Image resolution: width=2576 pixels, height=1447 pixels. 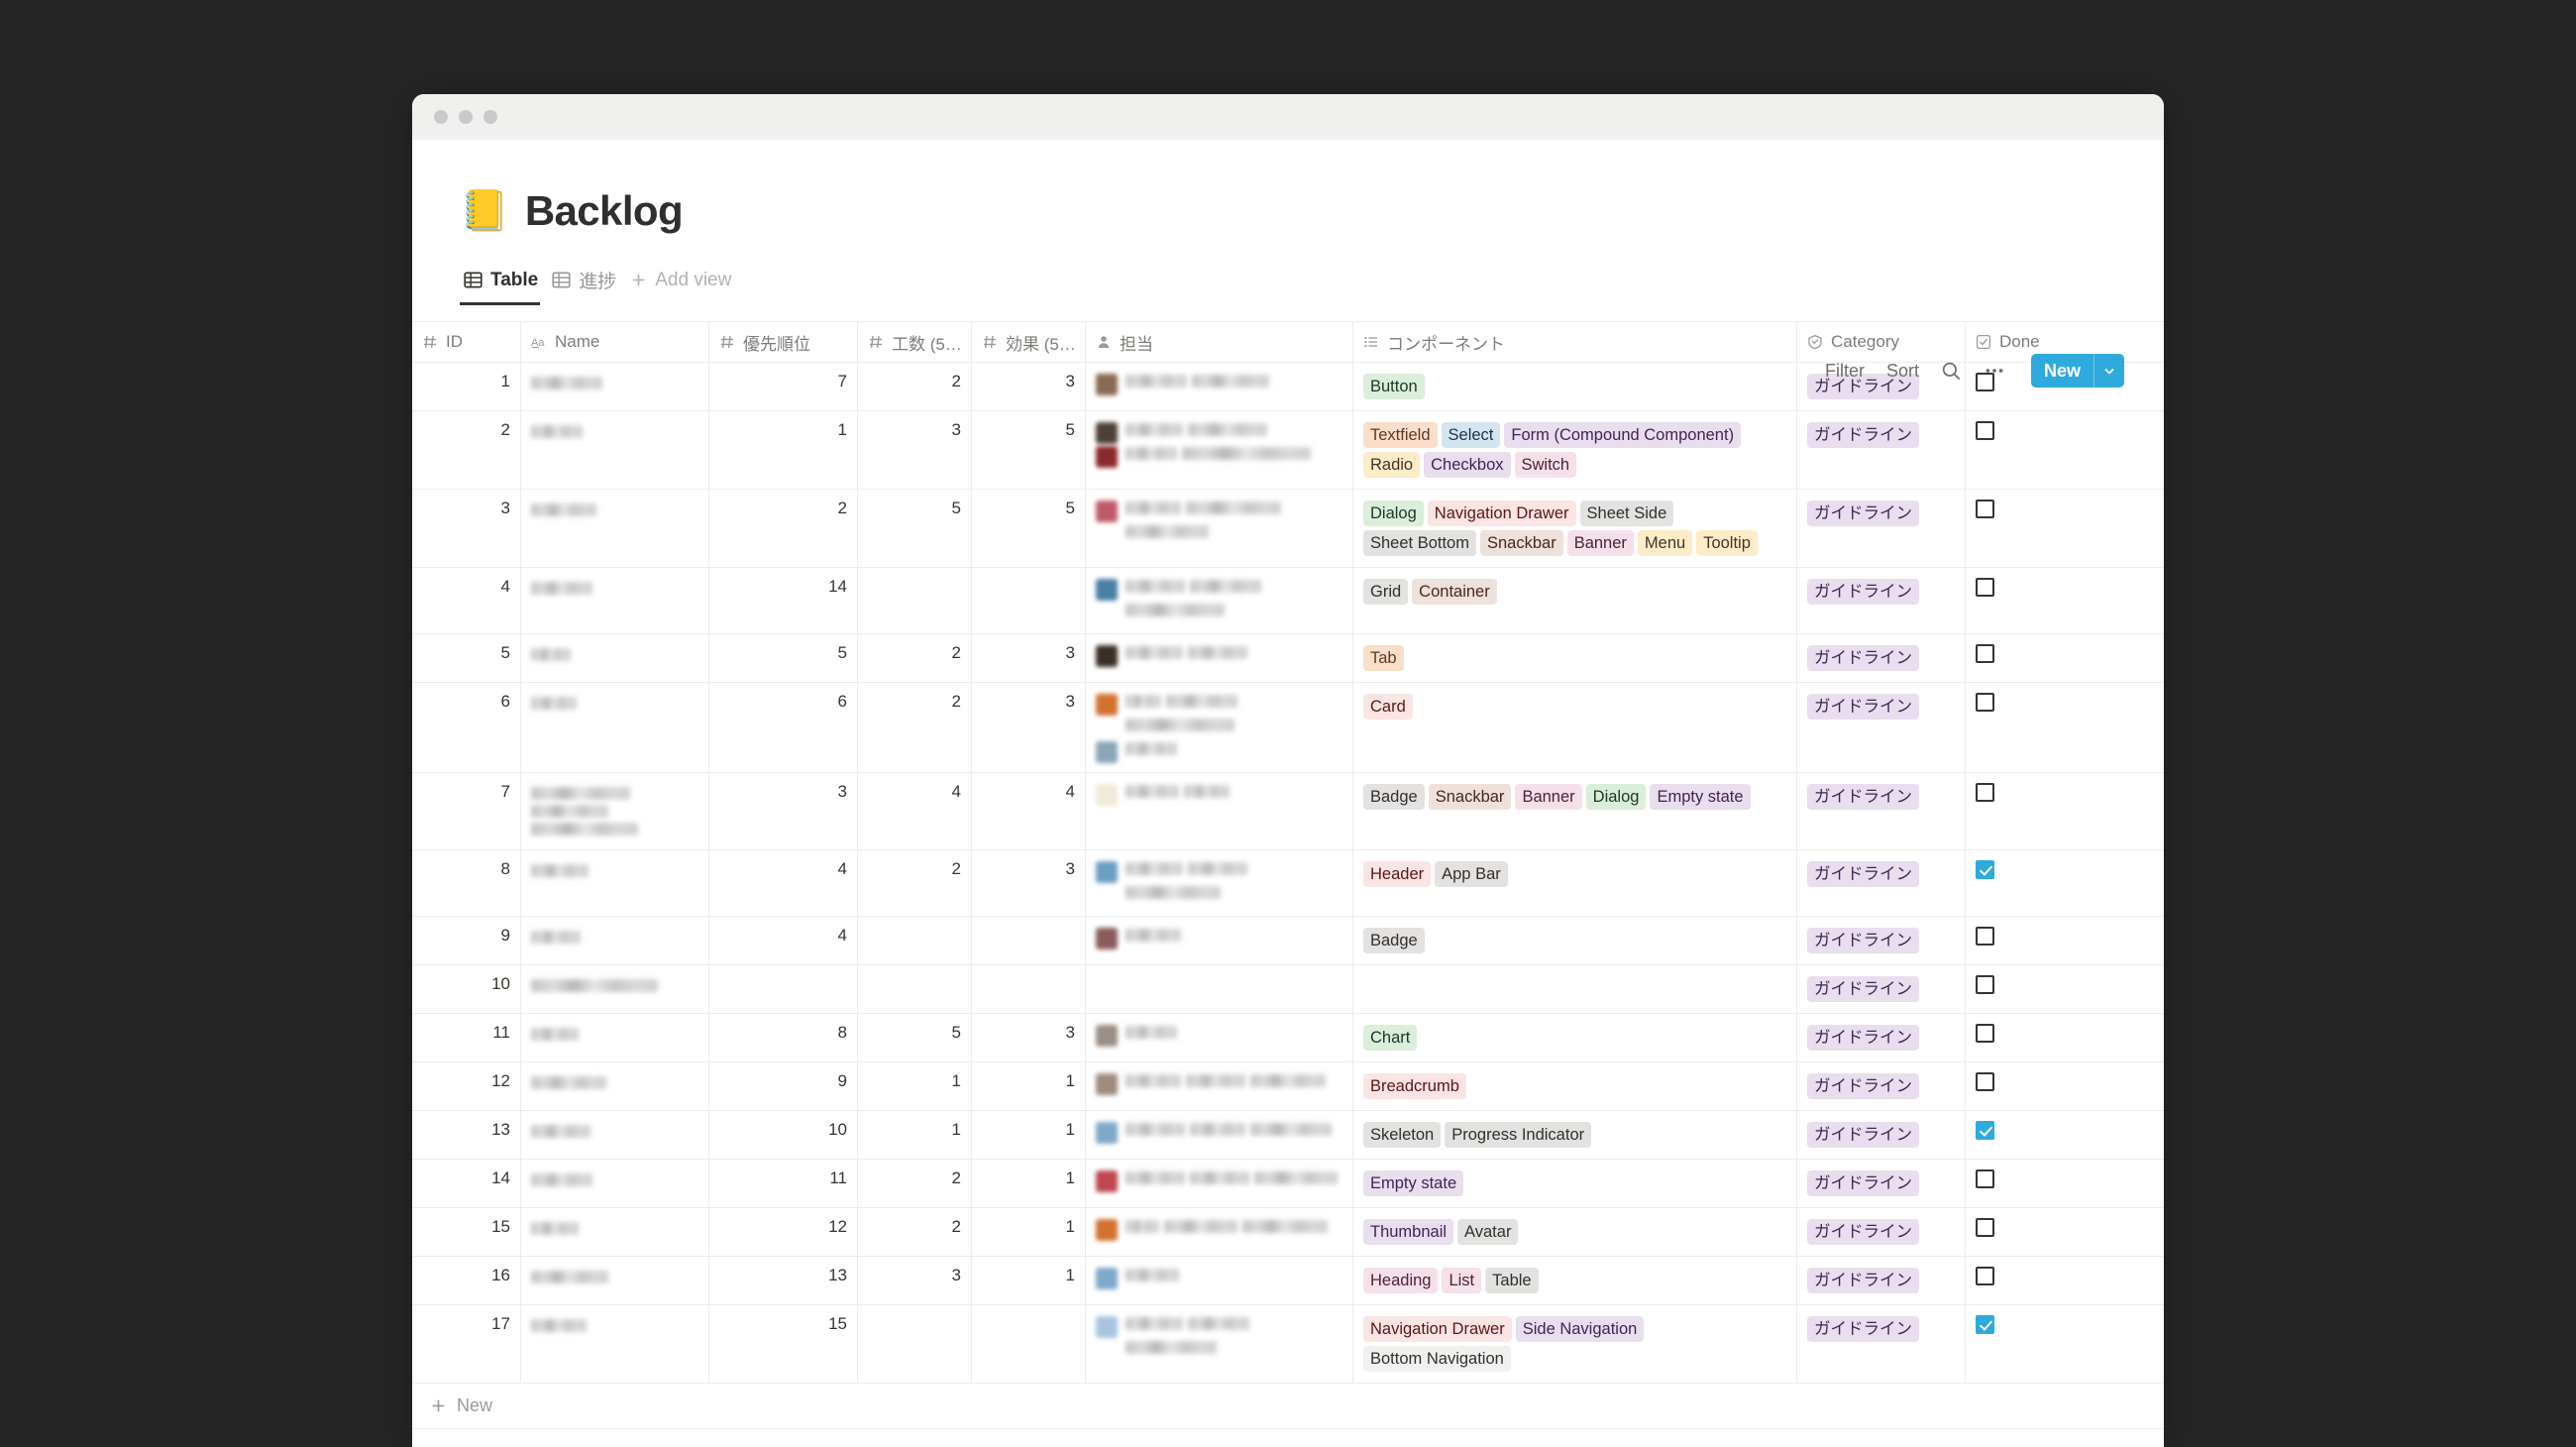 What do you see at coordinates (2108, 371) in the screenshot?
I see `chevron-down-icon` at bounding box center [2108, 371].